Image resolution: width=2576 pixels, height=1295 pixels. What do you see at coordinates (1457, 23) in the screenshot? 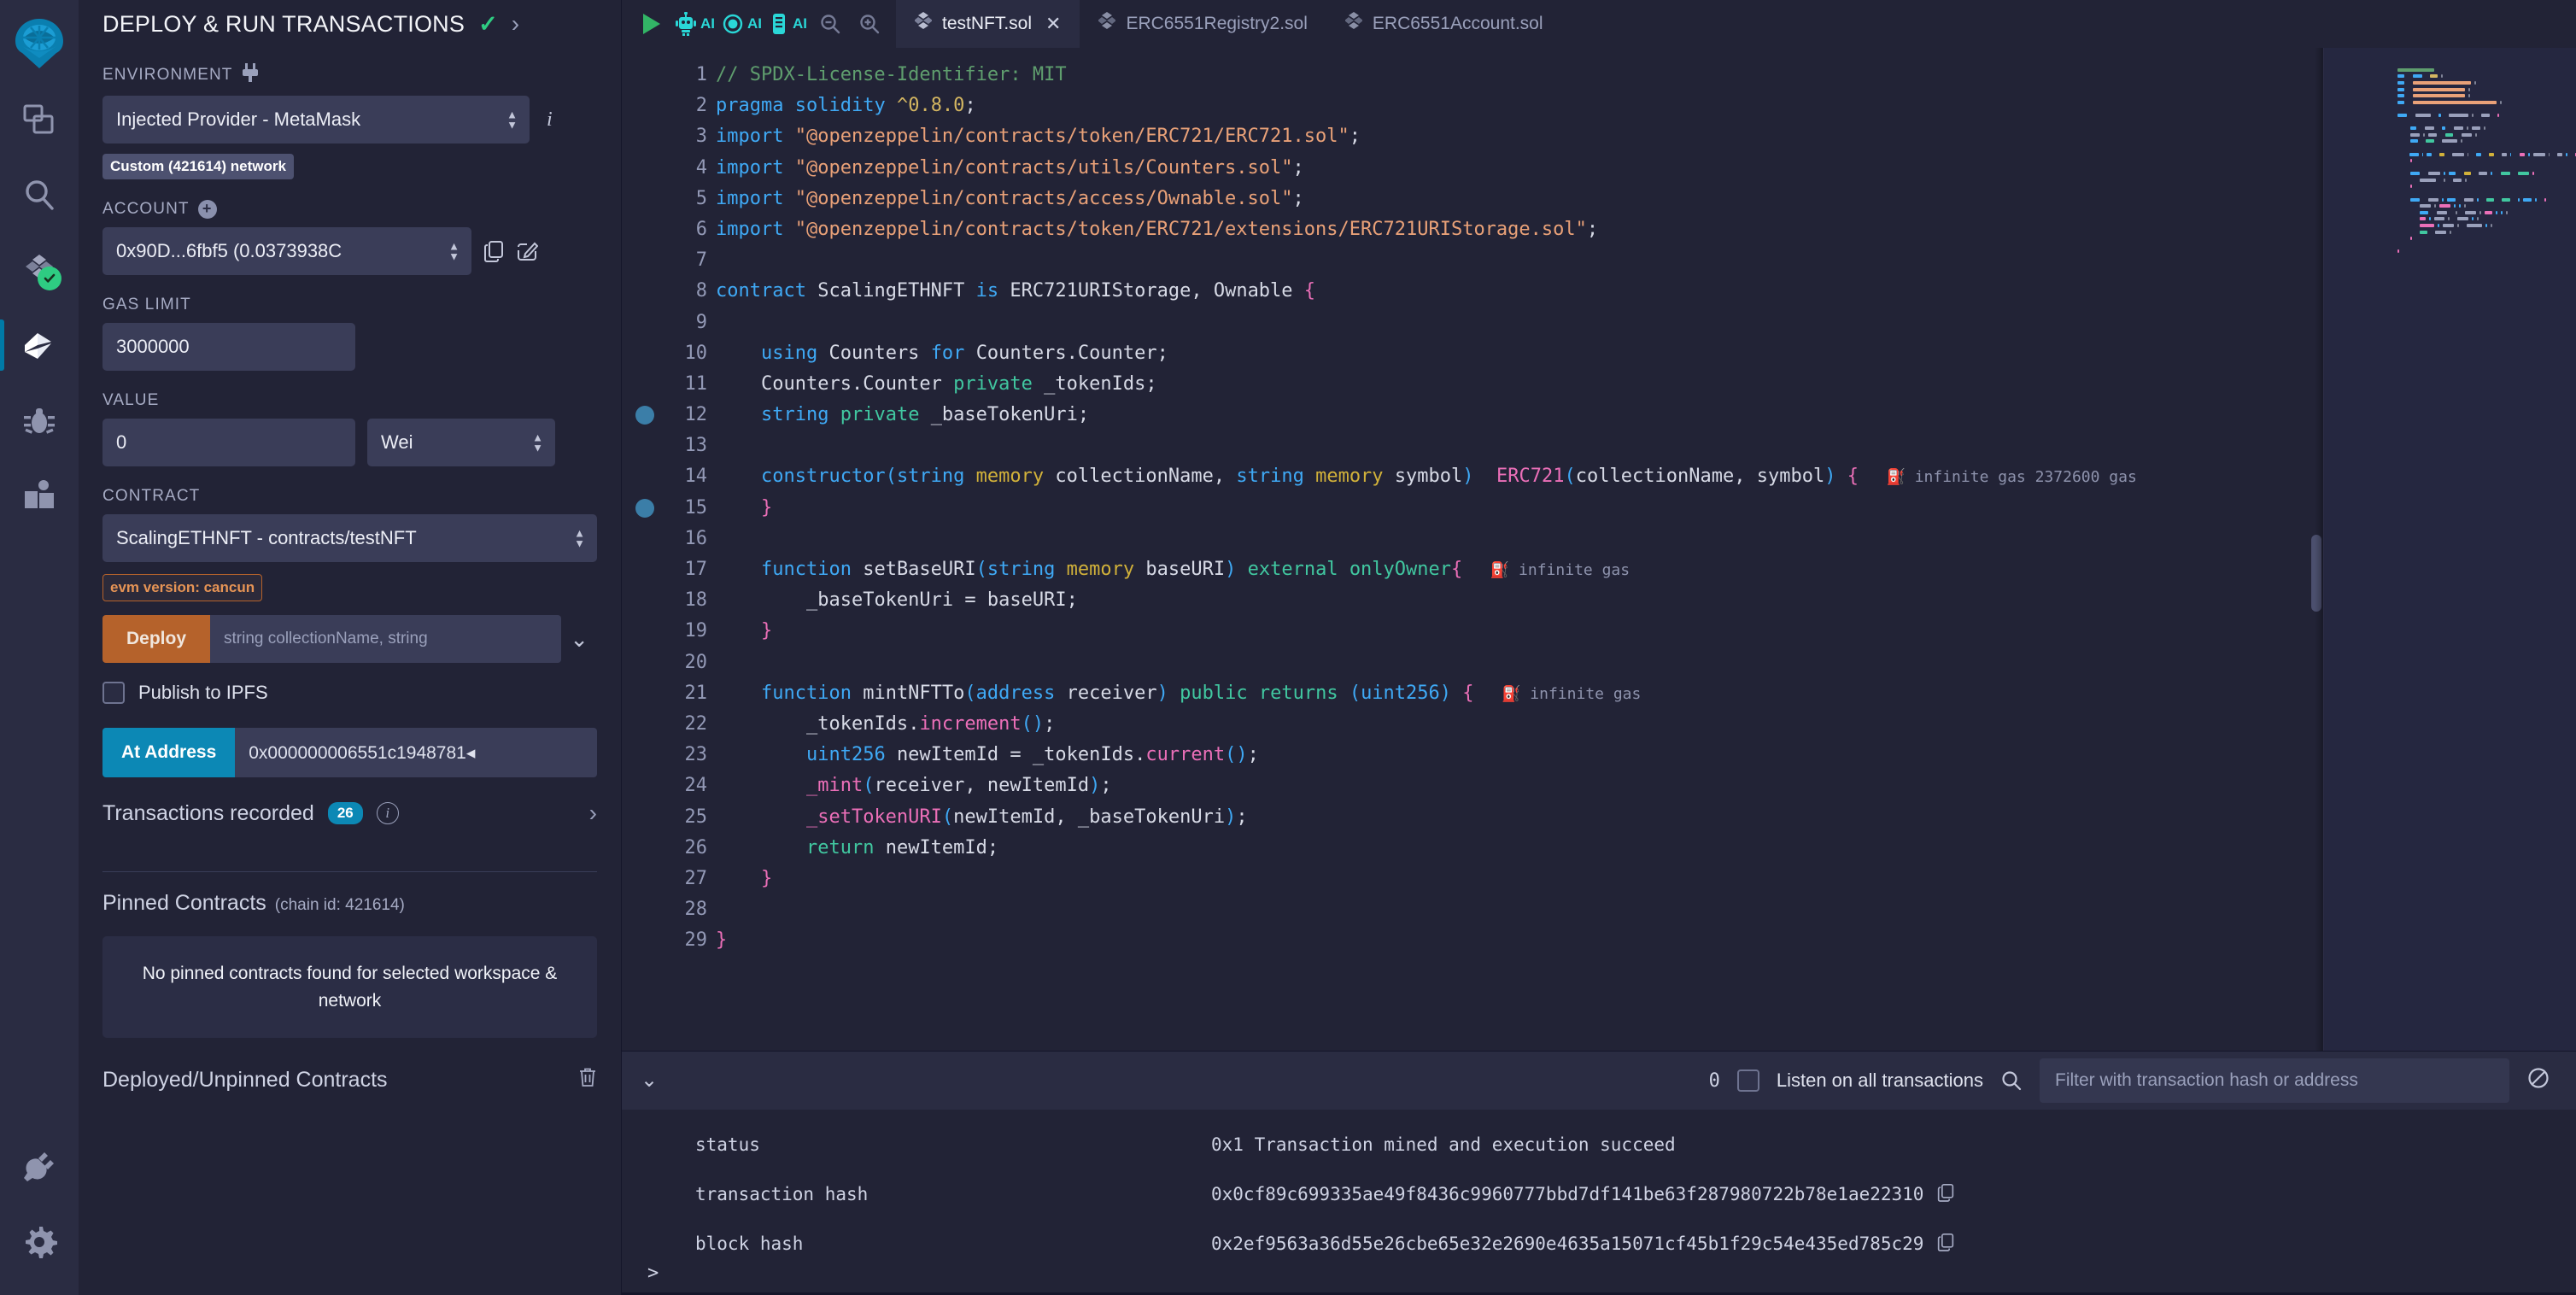
I see `tab-label: ERC6551Account.sol` at bounding box center [1457, 23].